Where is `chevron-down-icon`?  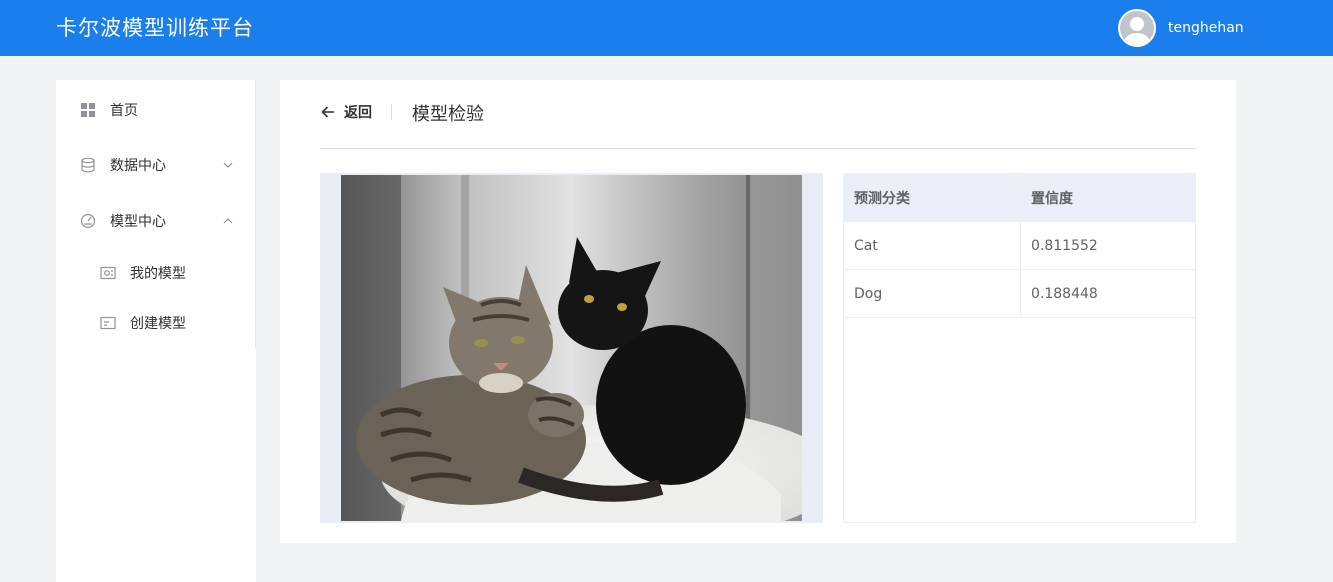
chevron-down-icon is located at coordinates (228, 165).